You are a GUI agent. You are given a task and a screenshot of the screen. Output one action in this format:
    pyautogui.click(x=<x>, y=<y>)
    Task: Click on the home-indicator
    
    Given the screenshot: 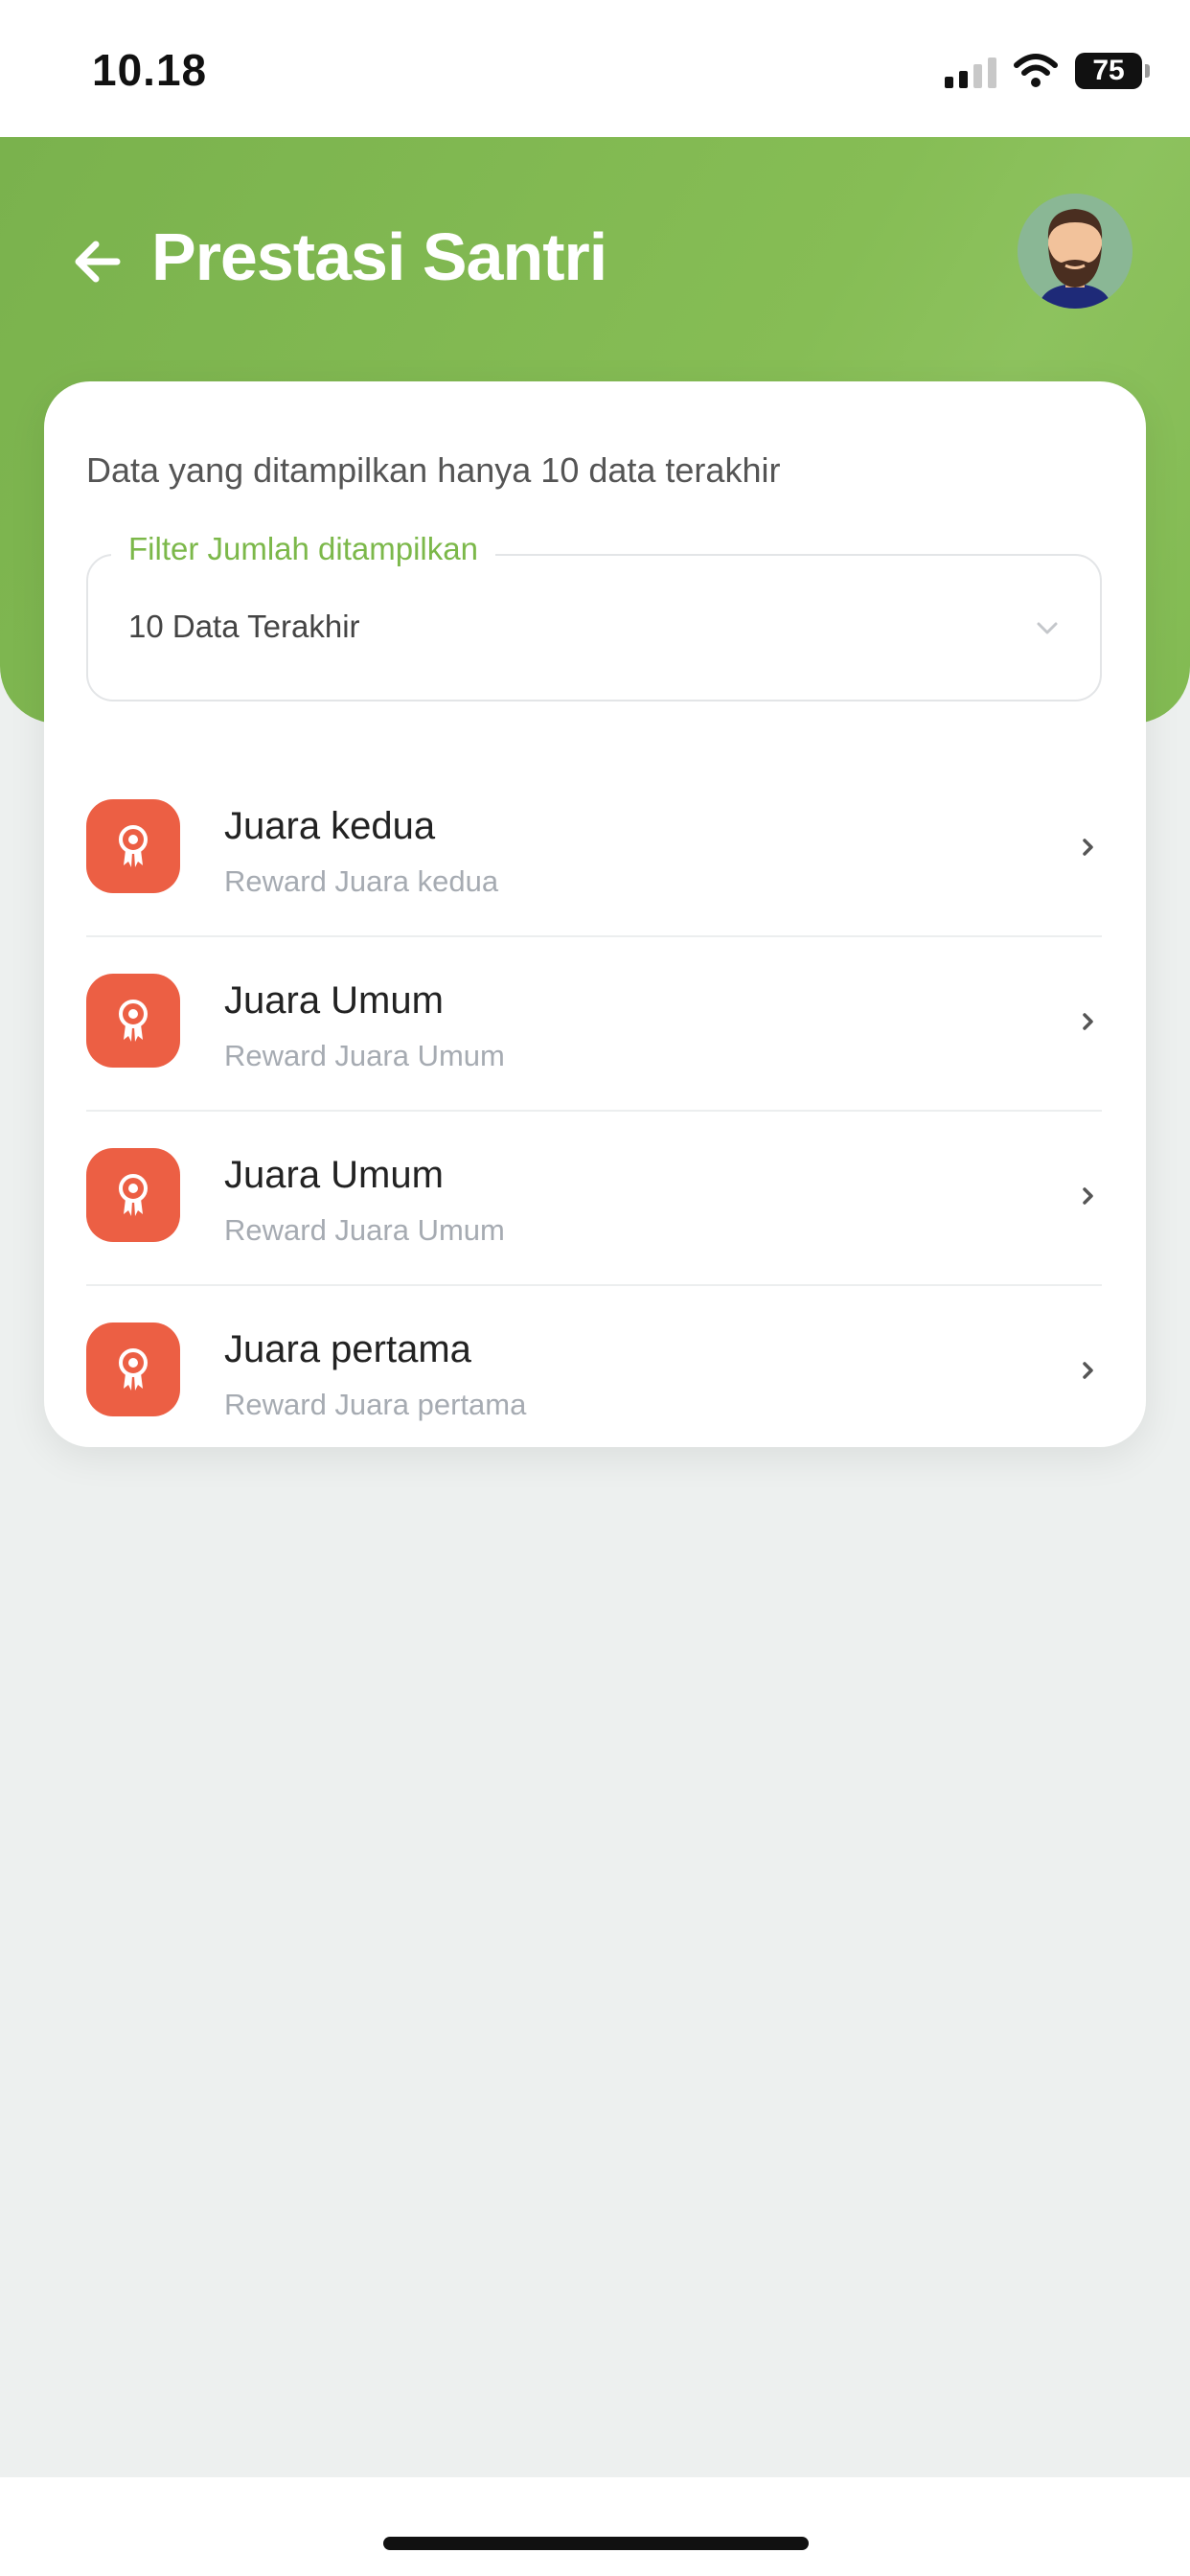 What is the action you would take?
    pyautogui.click(x=596, y=2543)
    